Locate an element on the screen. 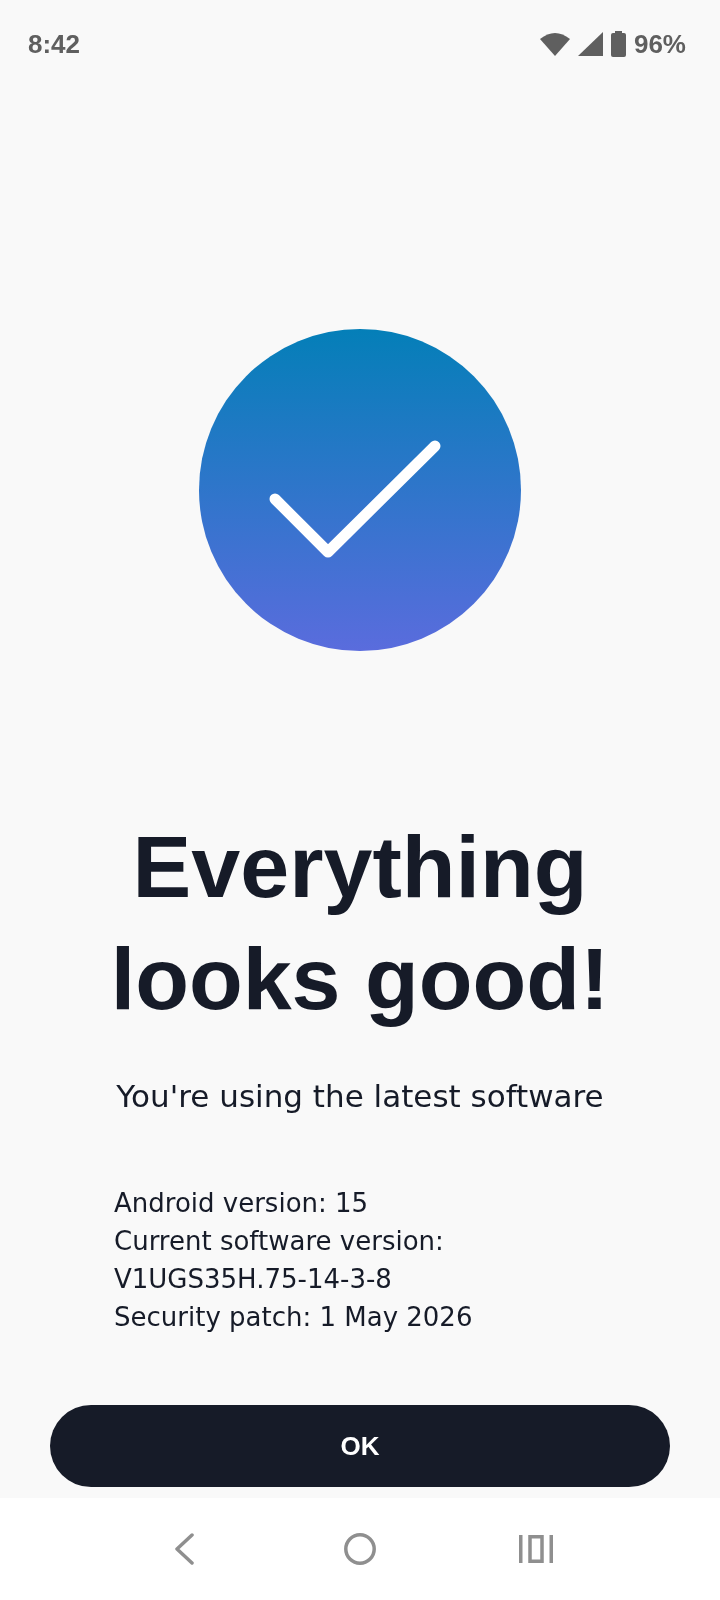 This screenshot has width=720, height=1600. signal-icon is located at coordinates (590, 44).